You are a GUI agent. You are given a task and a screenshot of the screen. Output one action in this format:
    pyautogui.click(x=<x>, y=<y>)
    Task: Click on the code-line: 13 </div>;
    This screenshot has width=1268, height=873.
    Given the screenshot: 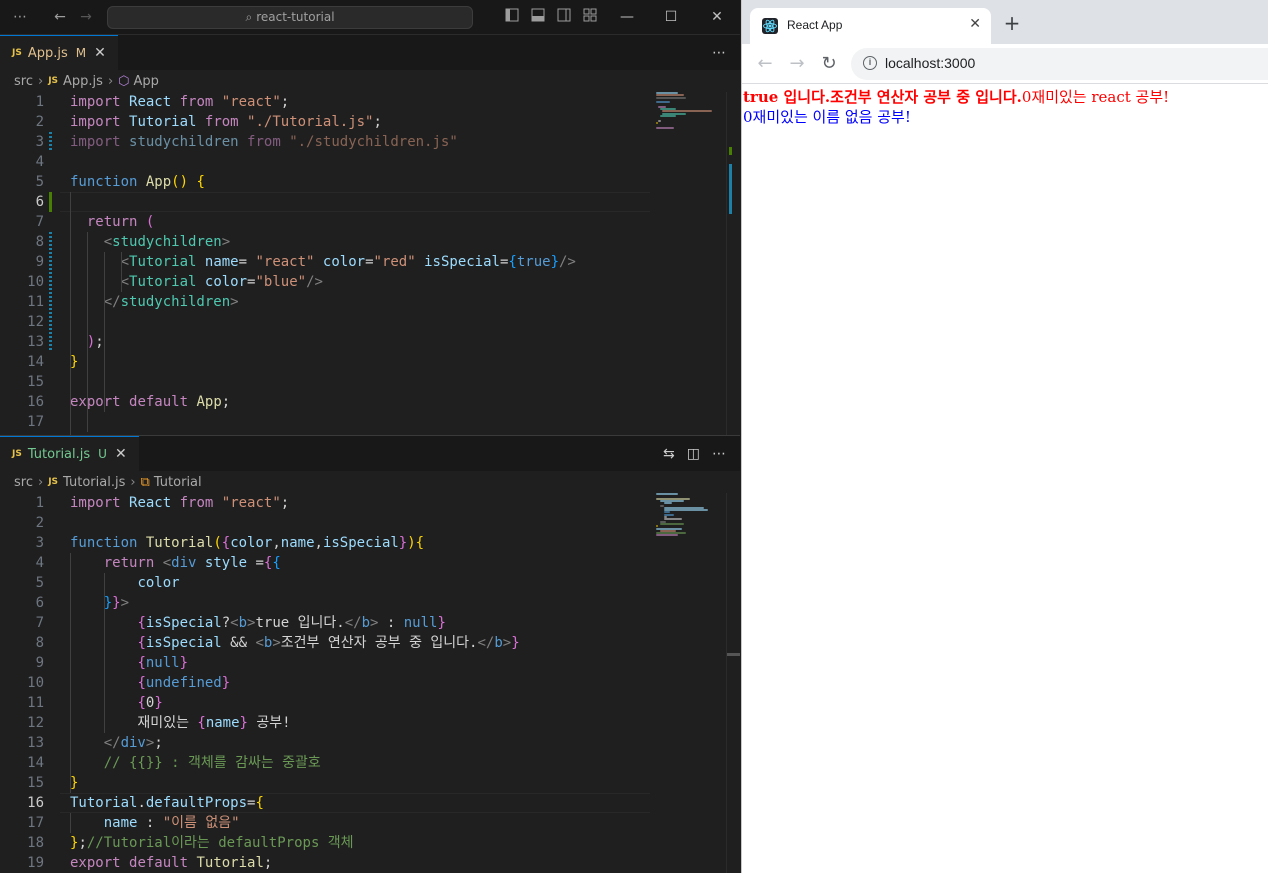 What is the action you would take?
    pyautogui.click(x=325, y=743)
    